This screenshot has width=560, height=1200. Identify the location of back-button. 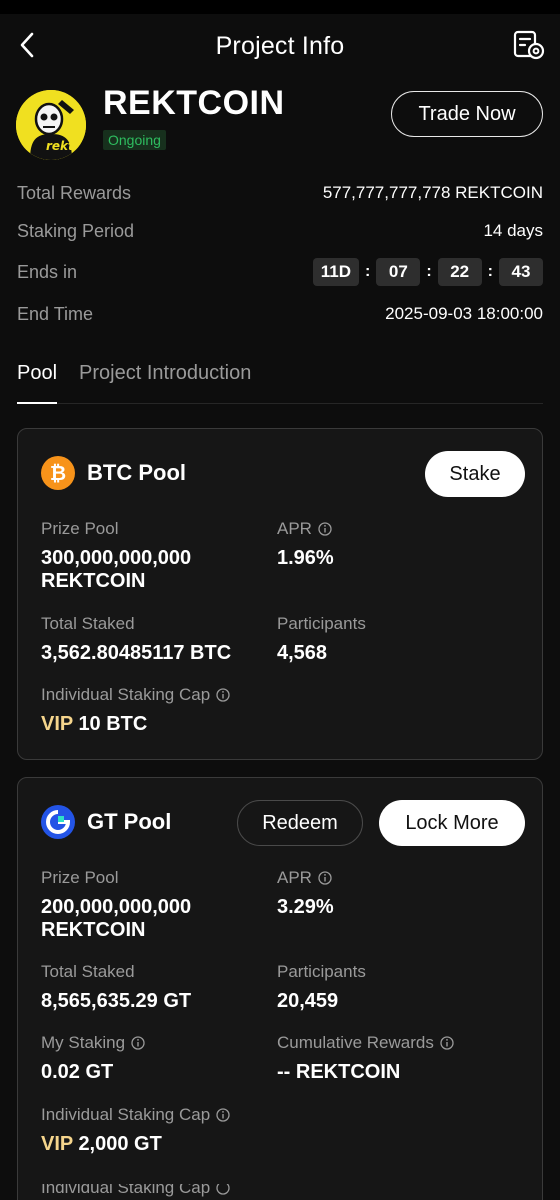
(33, 45).